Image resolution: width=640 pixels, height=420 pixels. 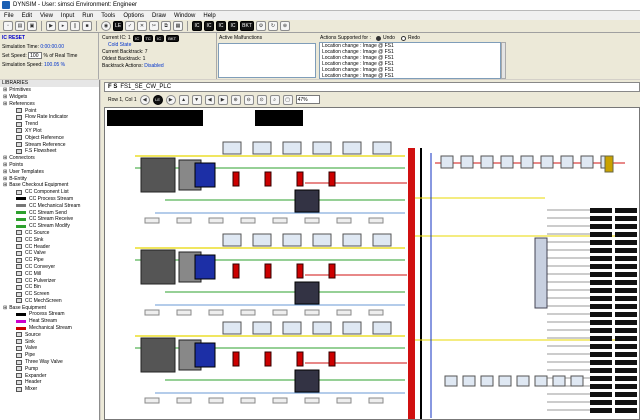 What do you see at coordinates (130, 26) in the screenshot?
I see `check-icon: ✓` at bounding box center [130, 26].